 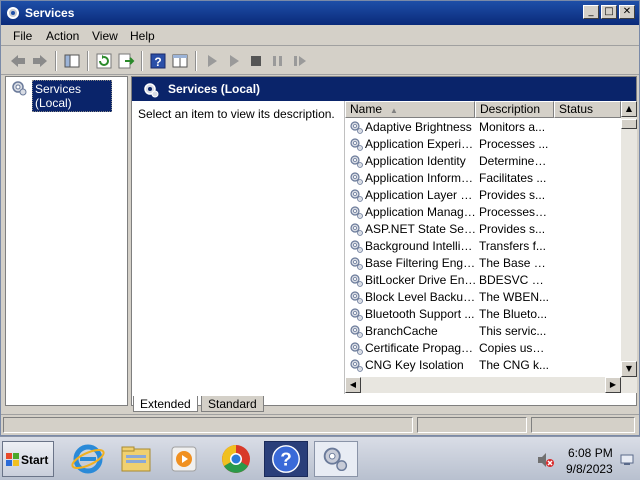 What do you see at coordinates (353, 385) in the screenshot?
I see `scroll-left-button: ◀` at bounding box center [353, 385].